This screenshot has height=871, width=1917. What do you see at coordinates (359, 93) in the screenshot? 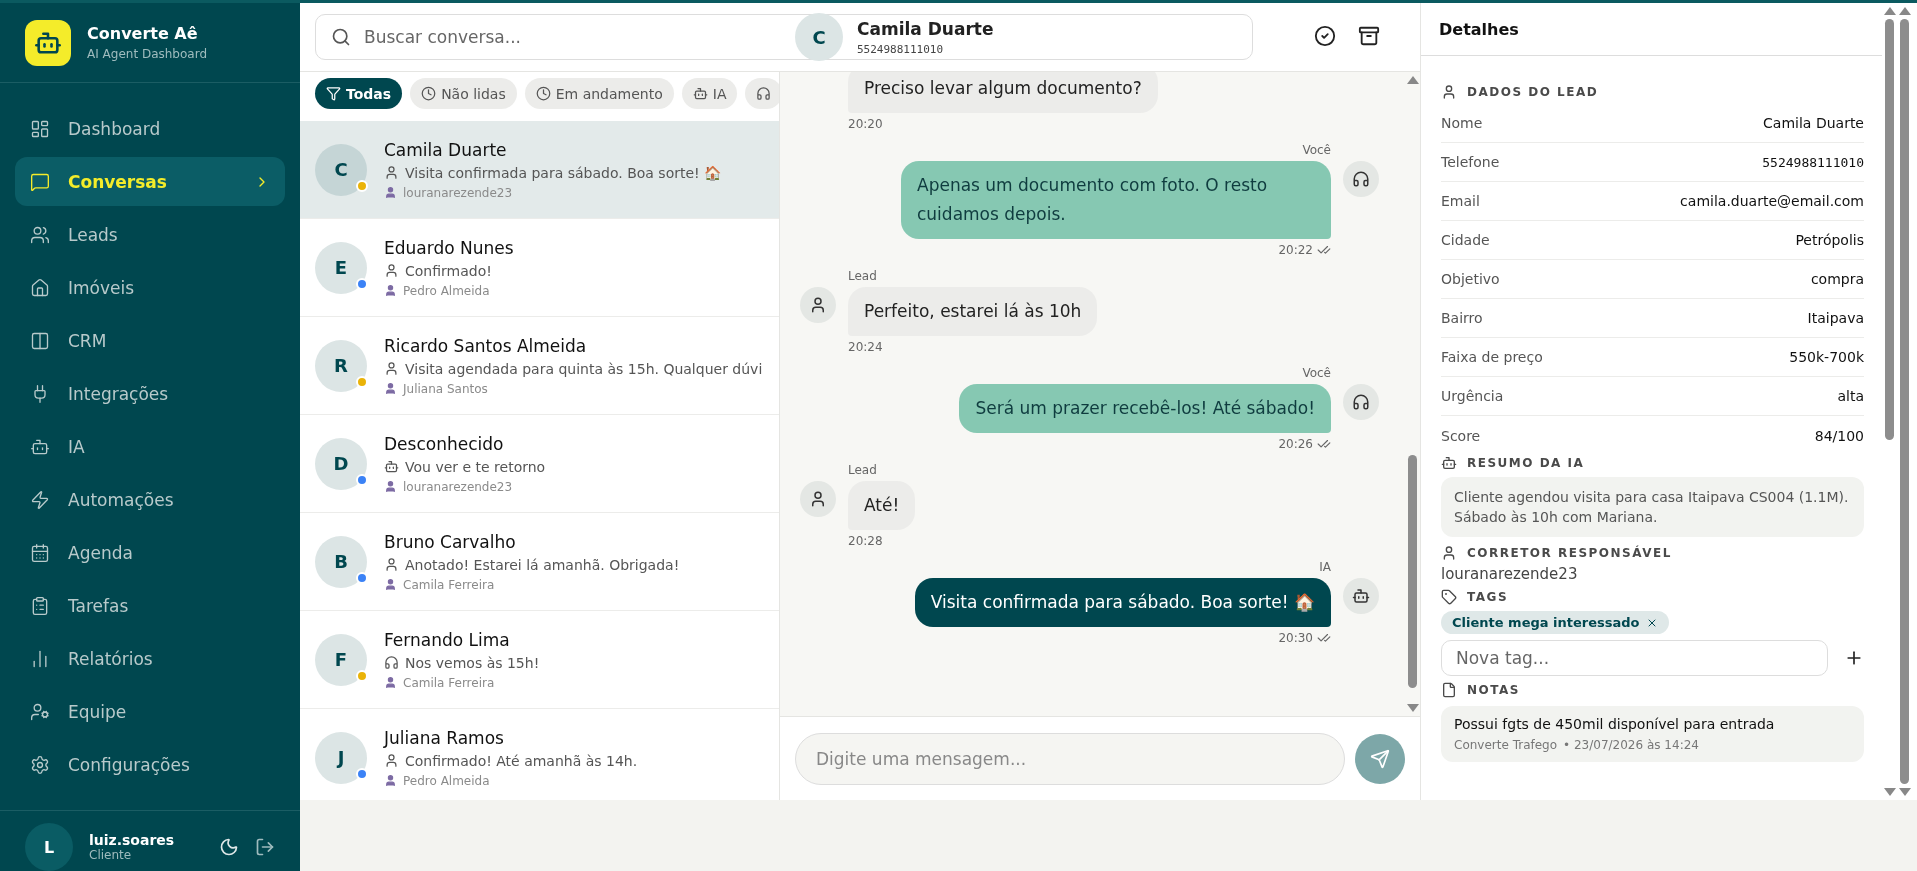
I see `filter-chip: Todas` at bounding box center [359, 93].